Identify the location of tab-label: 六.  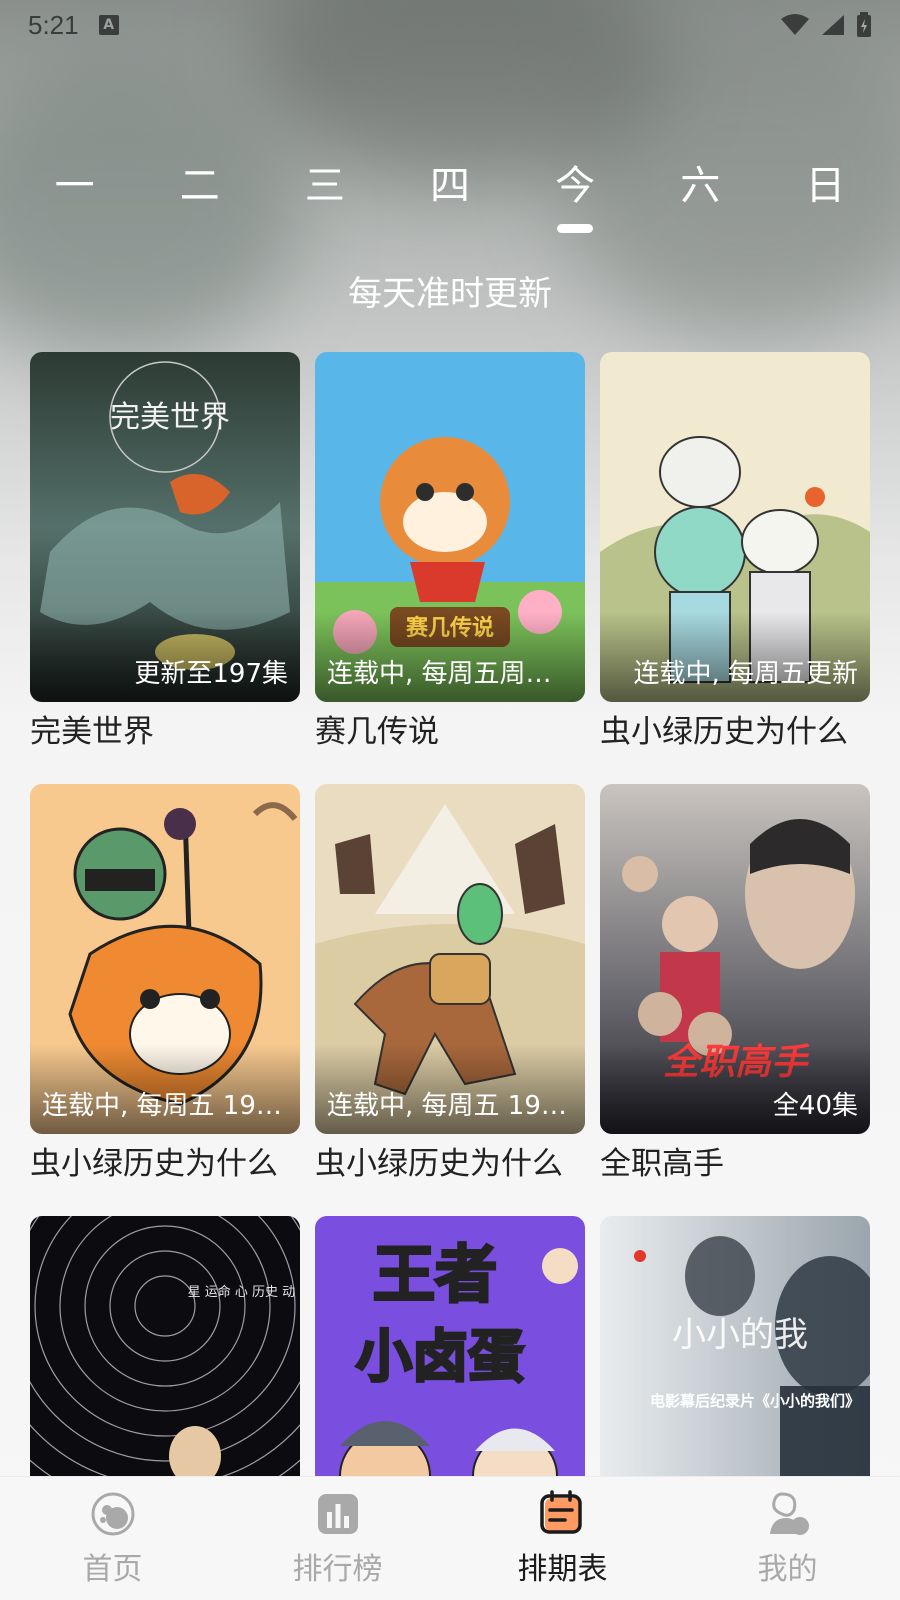
(700, 186).